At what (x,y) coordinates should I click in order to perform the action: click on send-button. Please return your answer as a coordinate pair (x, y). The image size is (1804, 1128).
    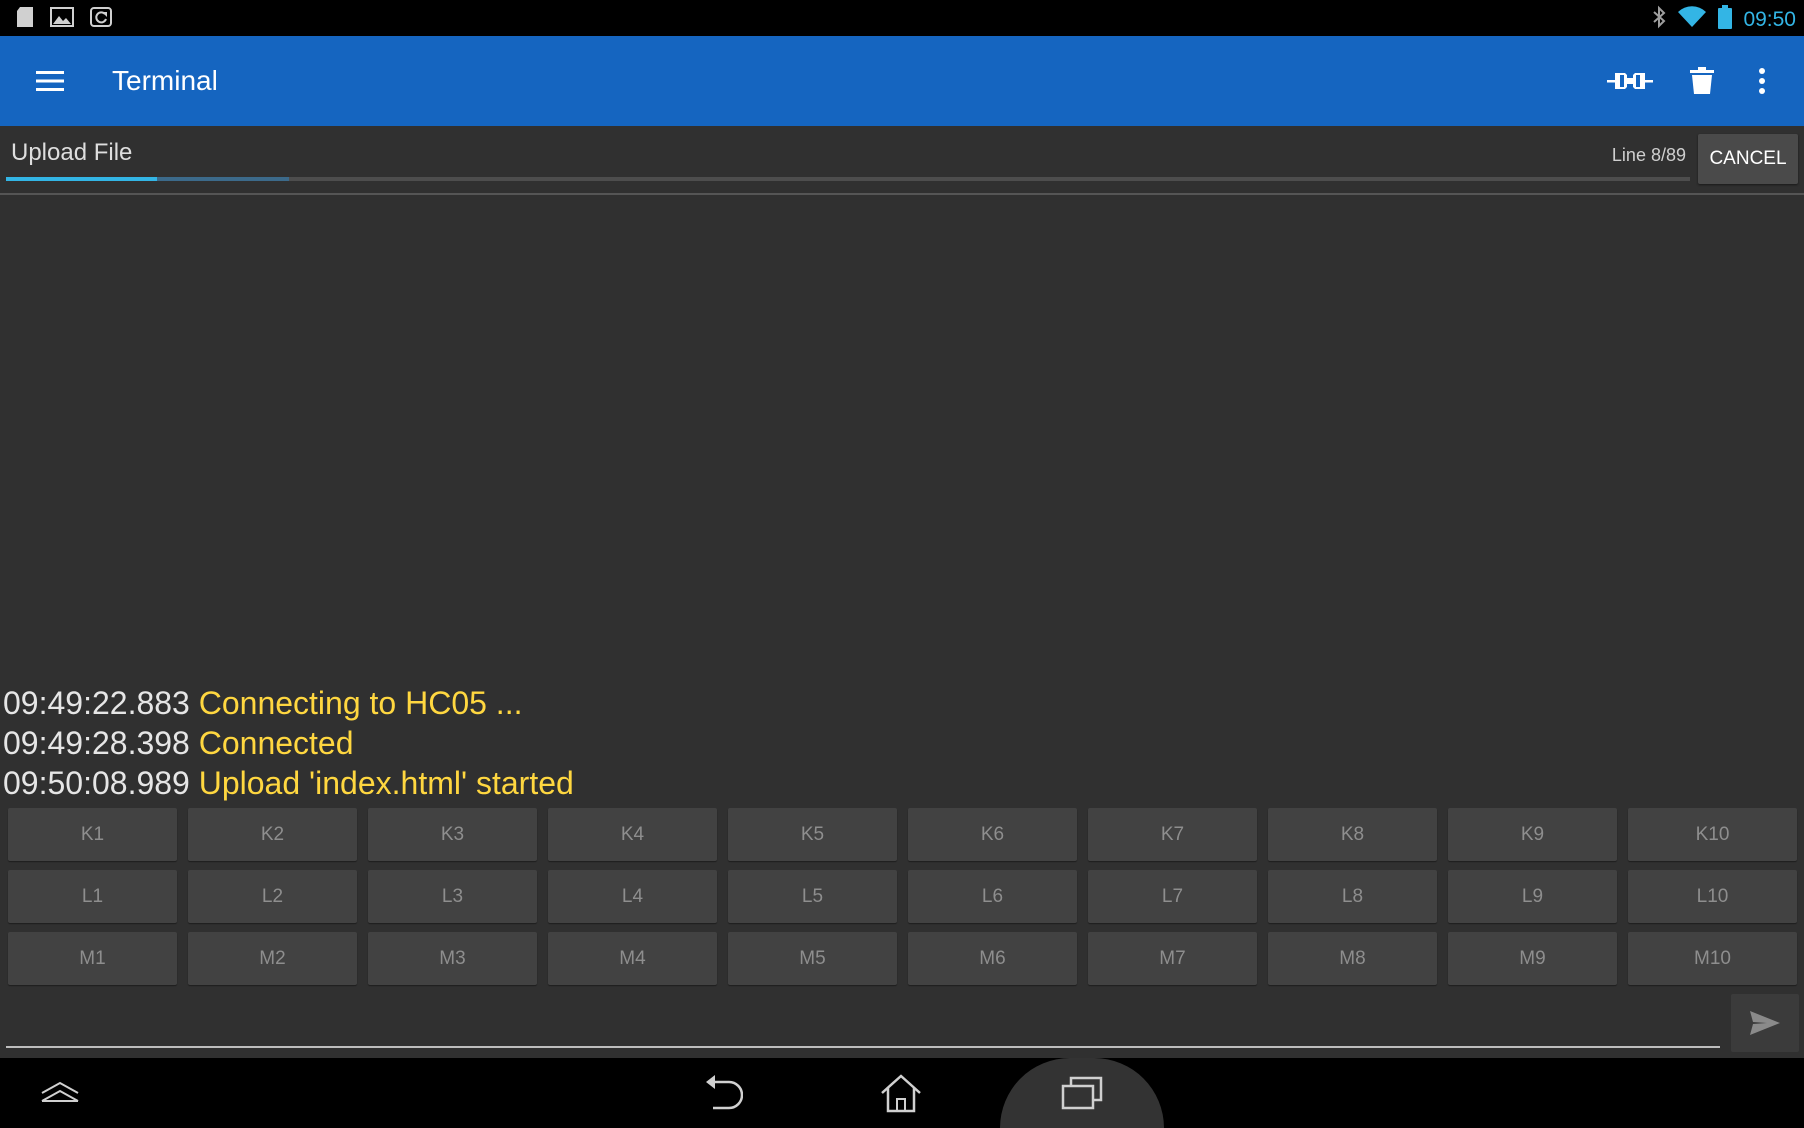
    Looking at the image, I should click on (1765, 1023).